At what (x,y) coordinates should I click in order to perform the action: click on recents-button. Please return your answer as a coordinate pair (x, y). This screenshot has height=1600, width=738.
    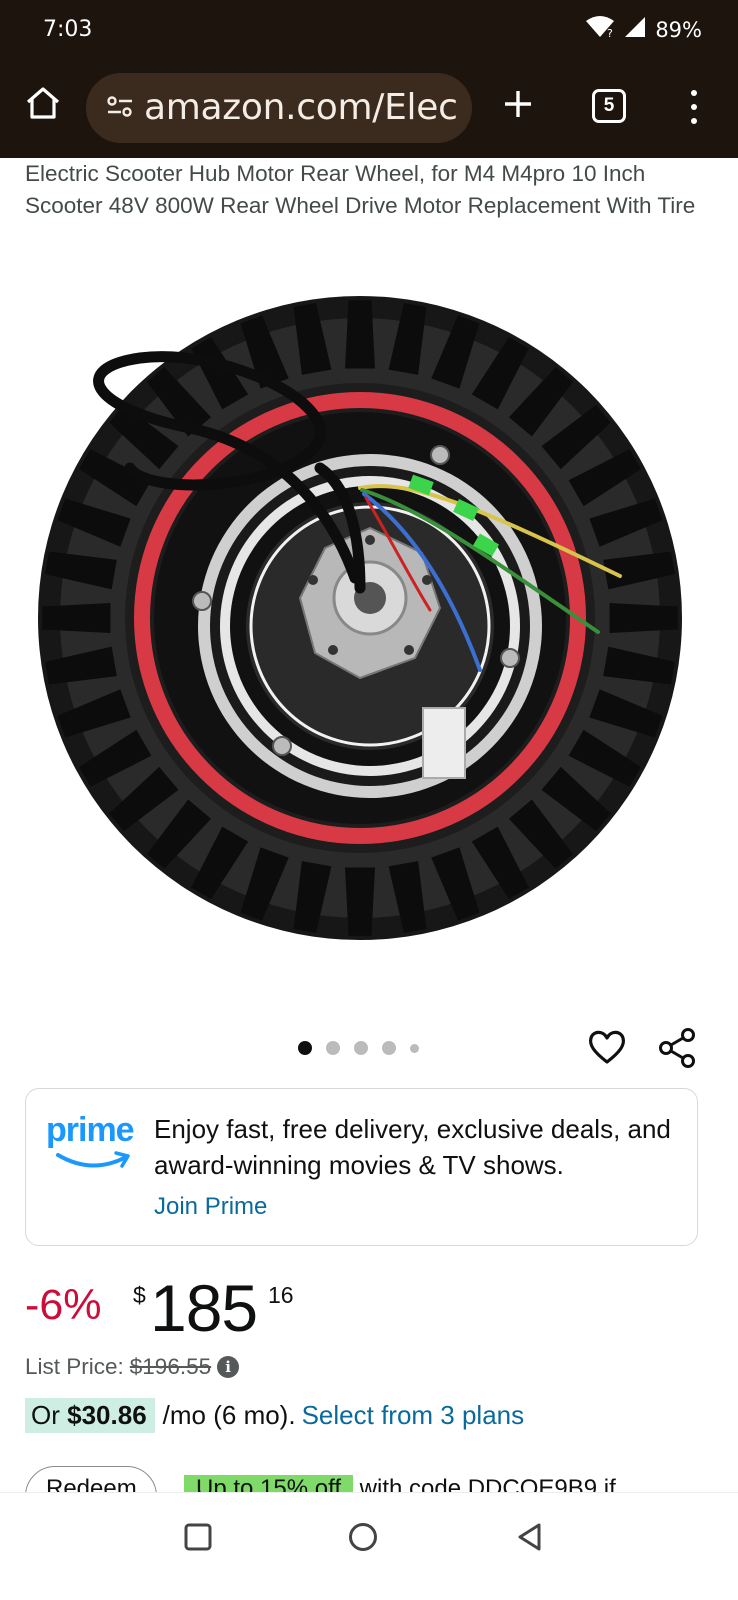
    Looking at the image, I should click on (198, 1539).